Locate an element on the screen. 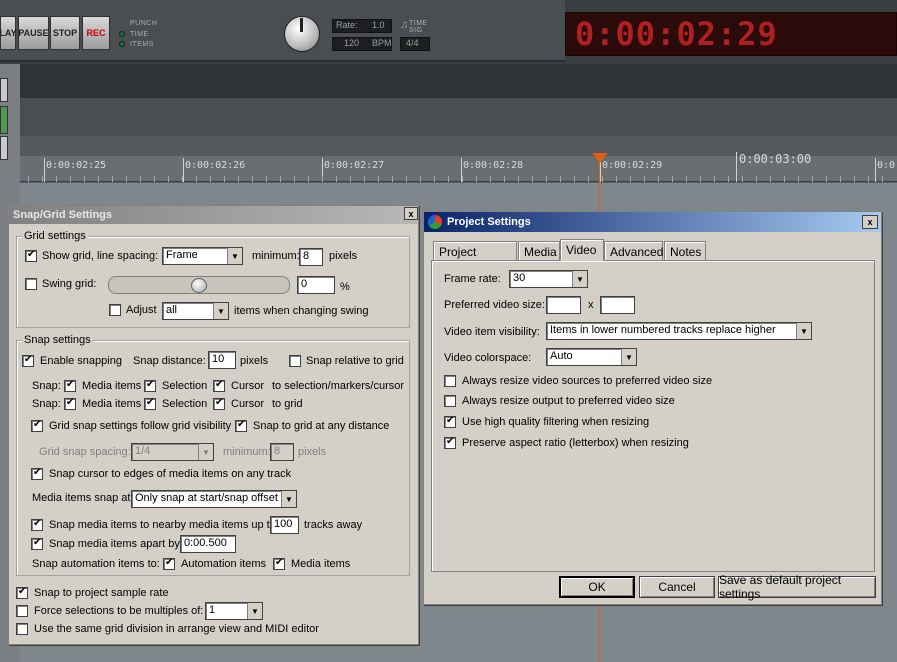 The width and height of the screenshot is (897, 662). ruler-label: 0:00:02:26 is located at coordinates (215, 165).